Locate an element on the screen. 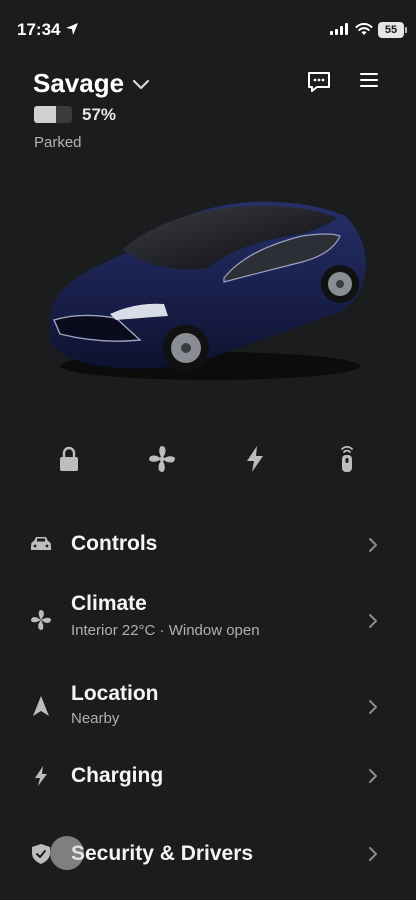 The width and height of the screenshot is (416, 900). battery-level-bar is located at coordinates (53, 114).